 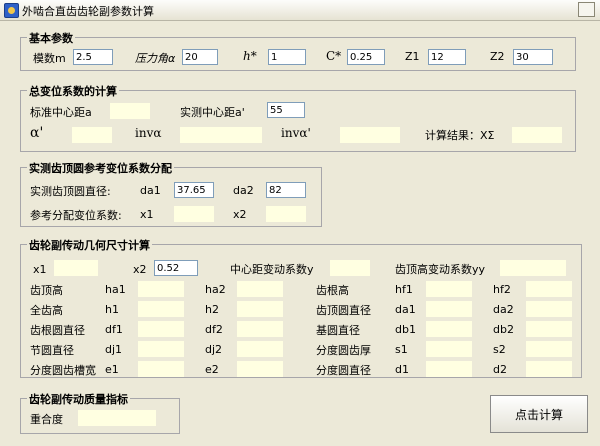 I want to click on s2-label: s2, so click(x=499, y=349).